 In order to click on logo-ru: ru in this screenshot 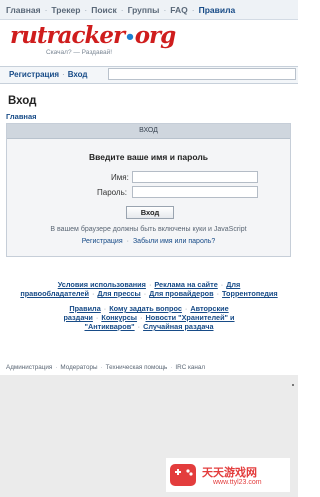, I will do `click(24, 35)`.